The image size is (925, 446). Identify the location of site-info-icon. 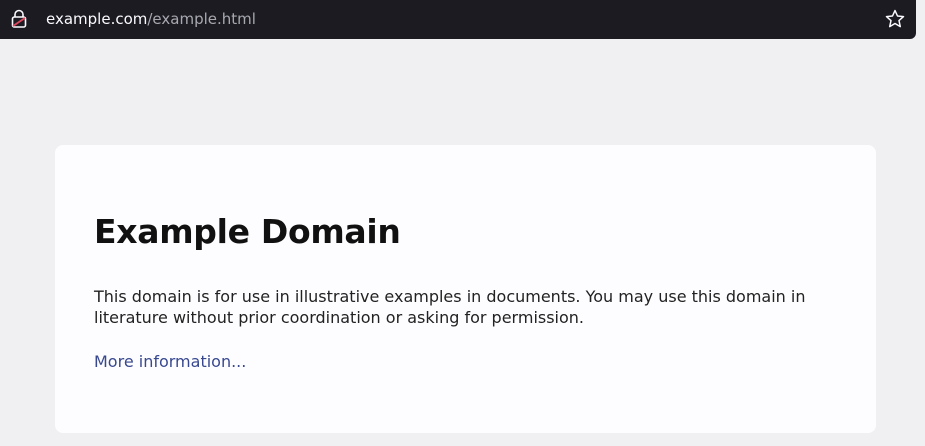
(19, 19).